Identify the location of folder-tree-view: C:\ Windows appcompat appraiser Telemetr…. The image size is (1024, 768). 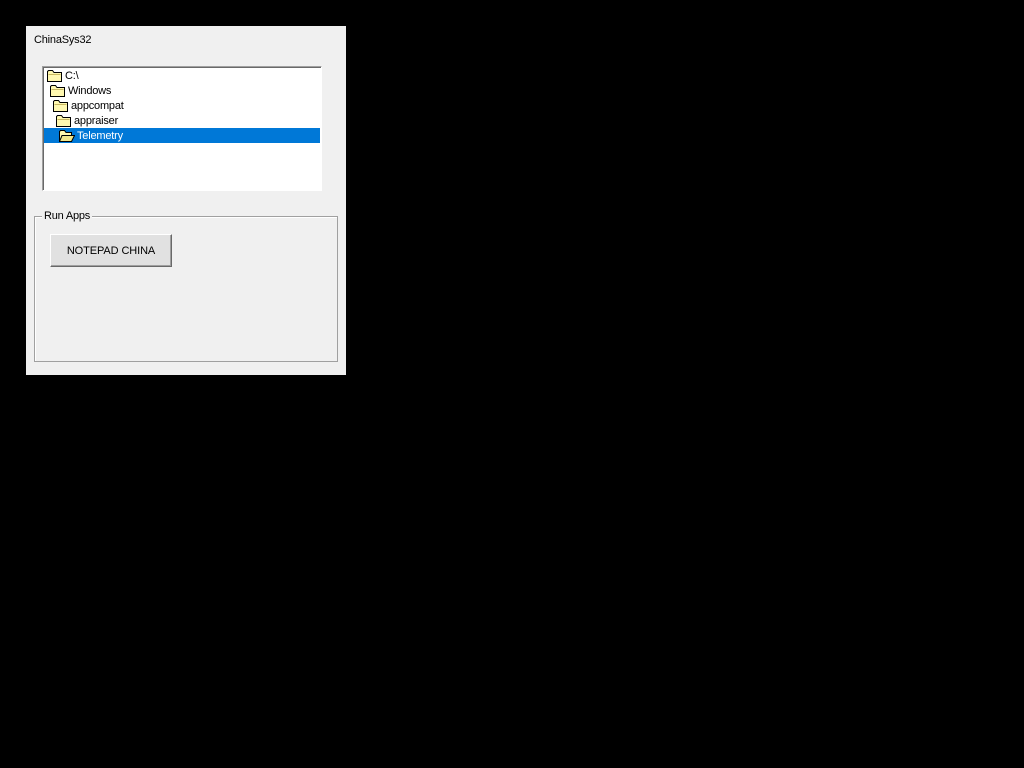
(182, 128).